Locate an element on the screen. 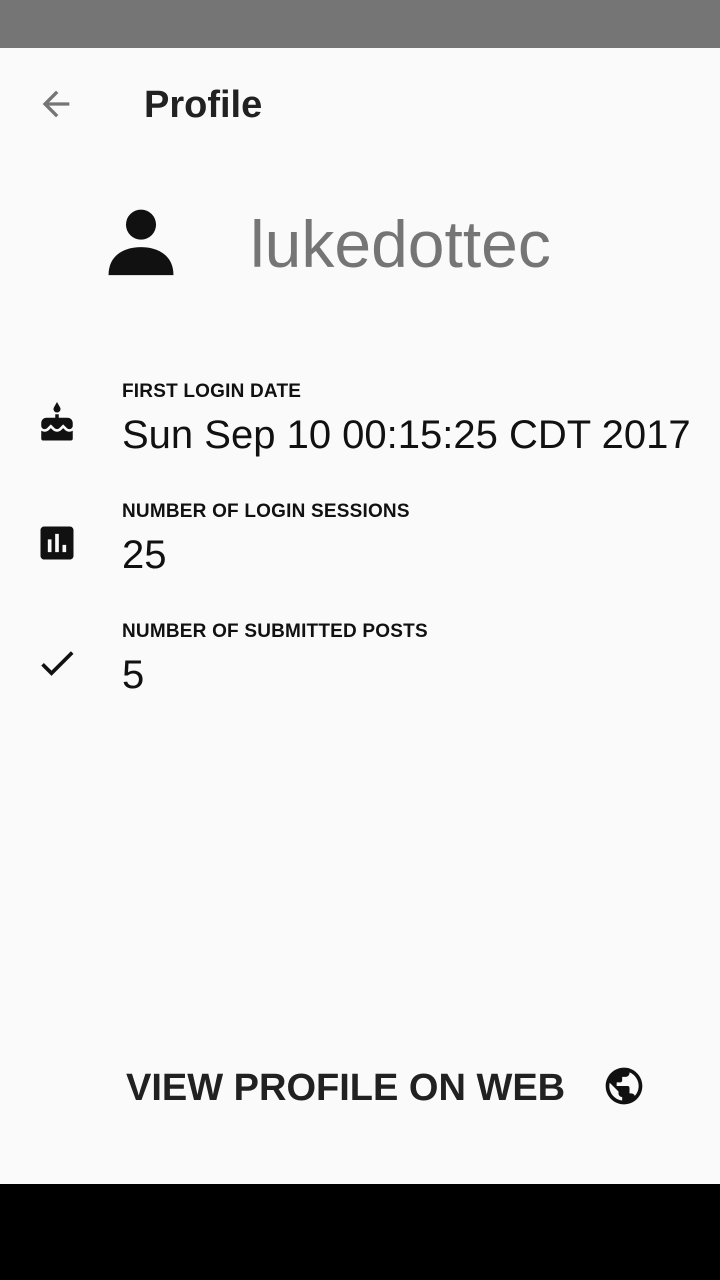 Image resolution: width=720 pixels, height=1280 pixels. stat-label: FIRST LOGIN DATE is located at coordinates (212, 391).